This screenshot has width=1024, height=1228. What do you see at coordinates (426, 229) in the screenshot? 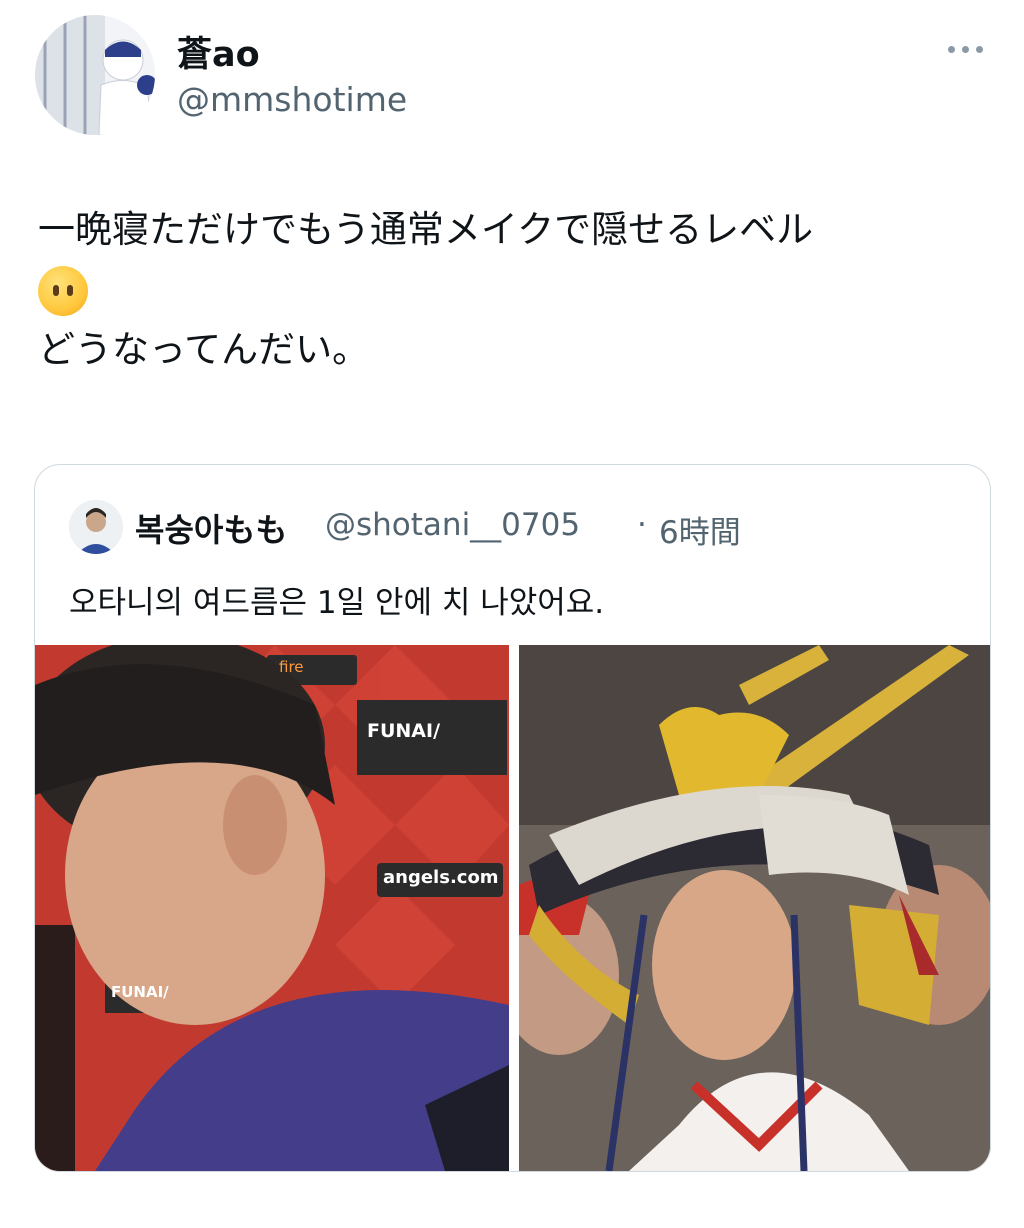
I see `tweet-line-1: 一晩寝ただけでもう通常メイクで隠せるレベル` at bounding box center [426, 229].